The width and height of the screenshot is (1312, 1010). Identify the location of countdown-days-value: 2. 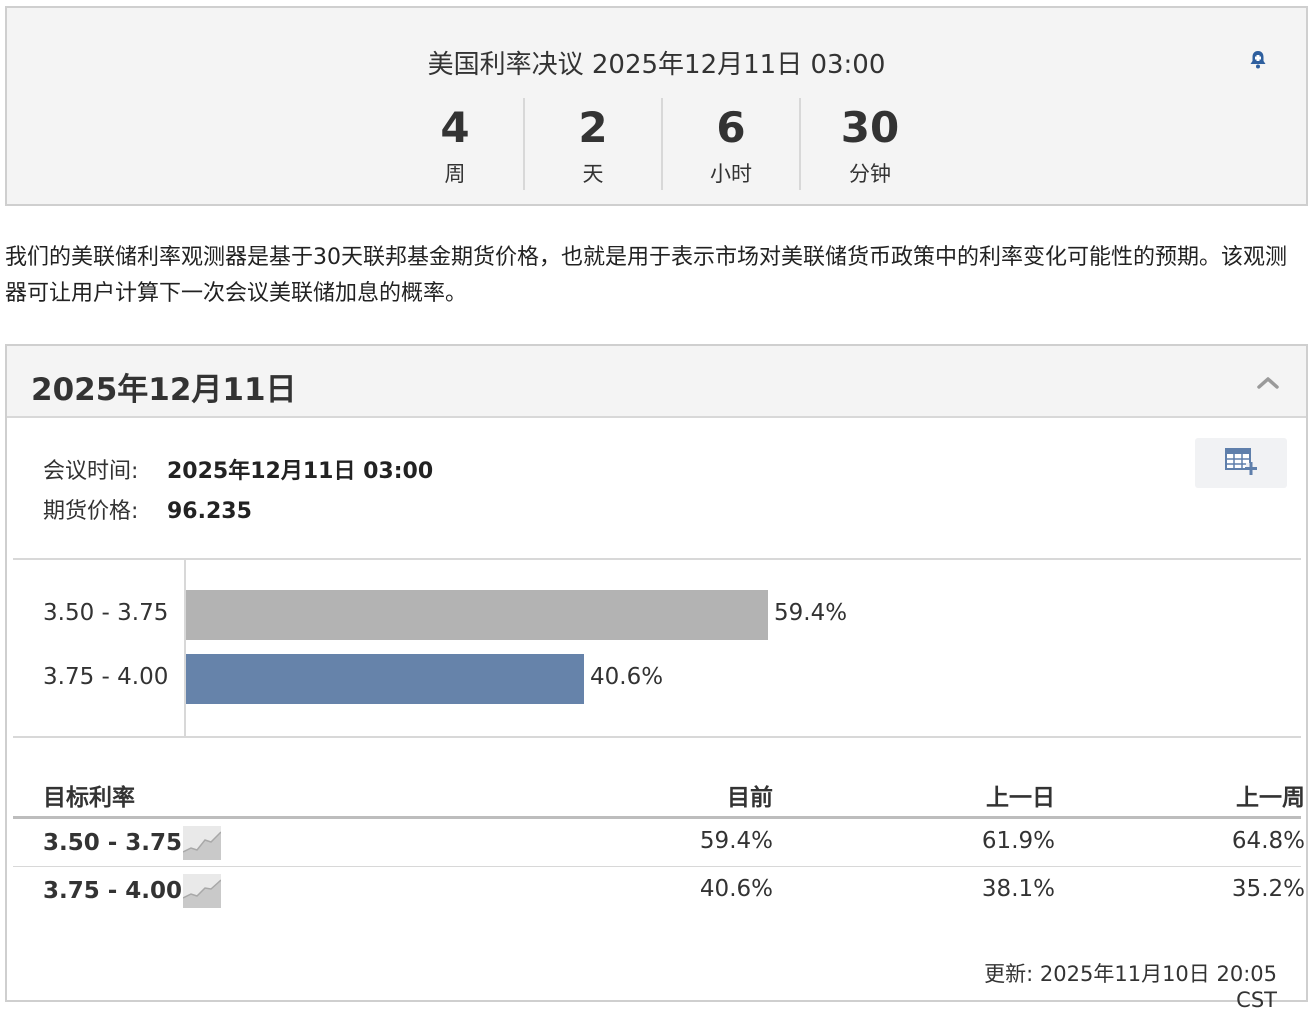
(593, 127).